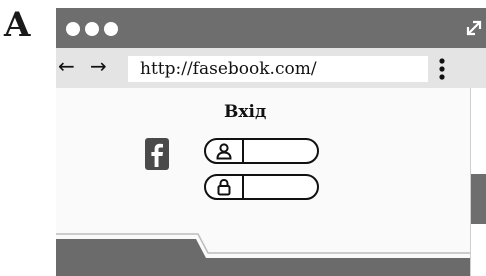 Image resolution: width=486 pixels, height=276 pixels. I want to click on url-text: http://fasebook.com/, so click(228, 69).